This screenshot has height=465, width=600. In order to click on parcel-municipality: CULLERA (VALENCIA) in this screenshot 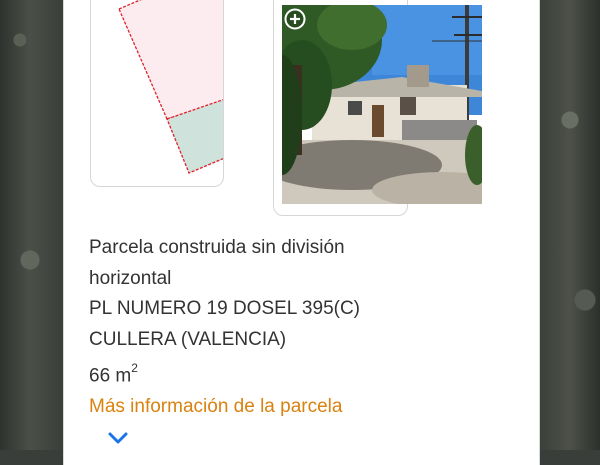, I will do `click(188, 339)`.